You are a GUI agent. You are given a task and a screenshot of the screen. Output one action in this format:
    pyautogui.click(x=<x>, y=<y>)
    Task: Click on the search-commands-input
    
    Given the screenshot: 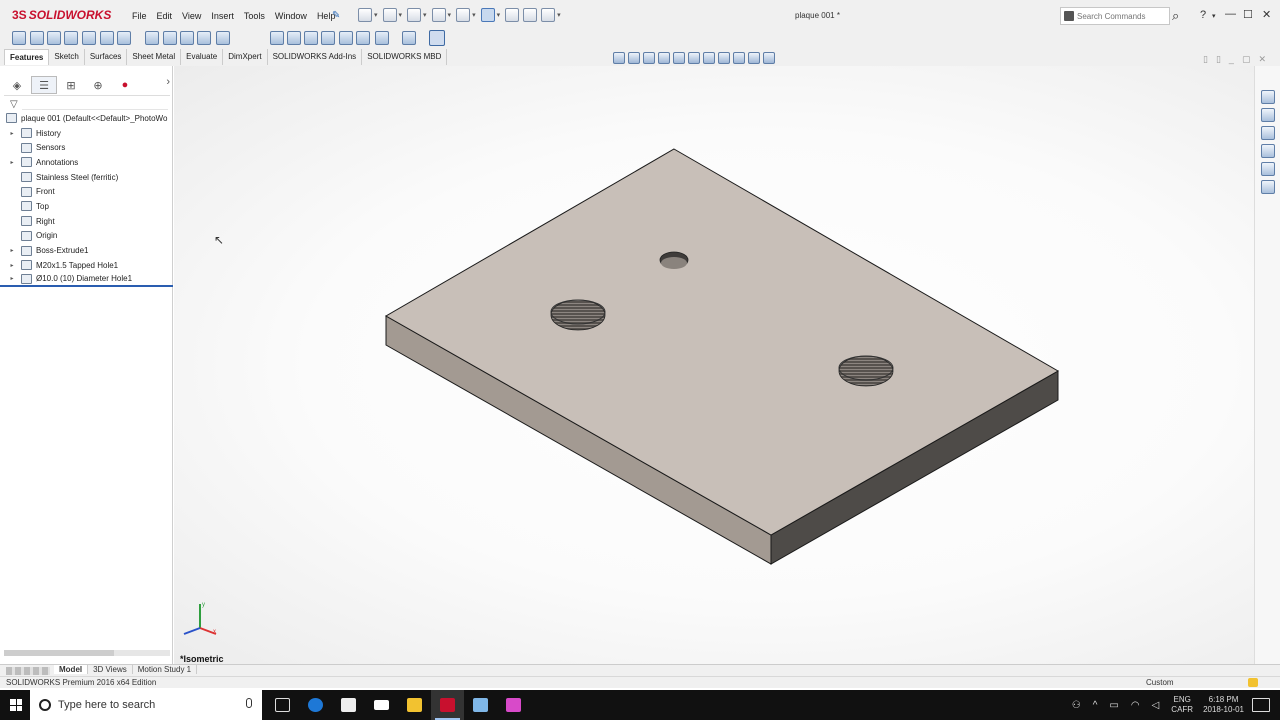 What is the action you would take?
    pyautogui.click(x=1122, y=16)
    